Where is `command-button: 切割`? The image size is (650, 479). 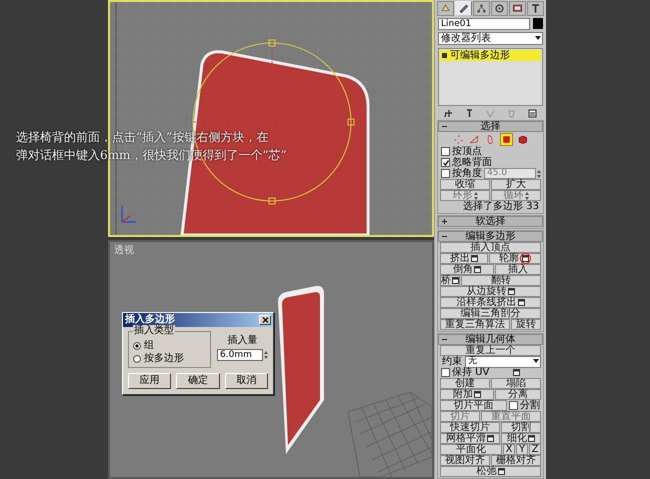
command-button: 切割 is located at coordinates (521, 427).